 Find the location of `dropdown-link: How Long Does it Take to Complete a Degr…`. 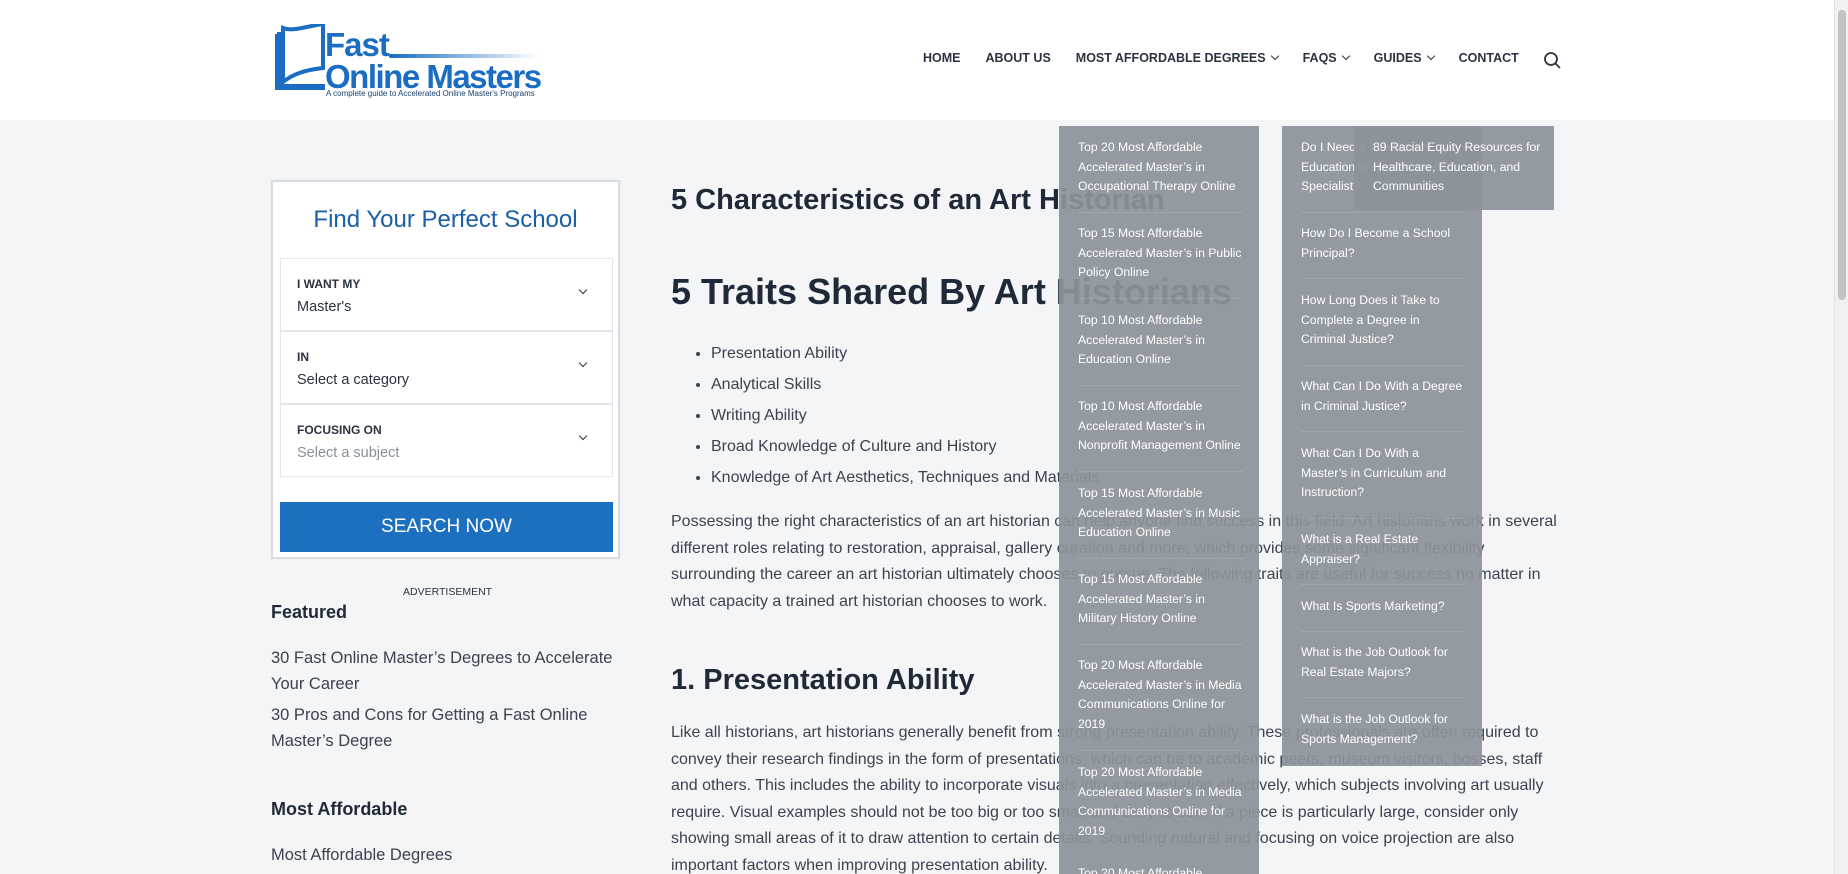

dropdown-link: How Long Does it Take to Complete a Degr… is located at coordinates (1383, 320).